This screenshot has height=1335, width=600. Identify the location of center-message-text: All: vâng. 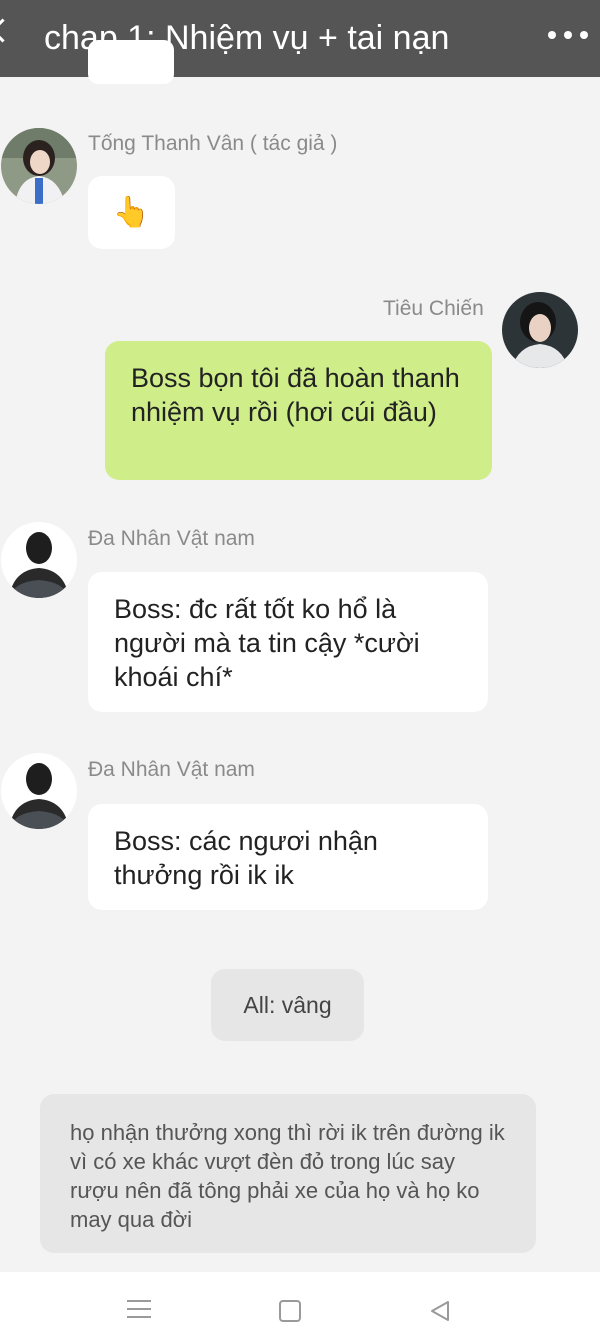
(287, 1004).